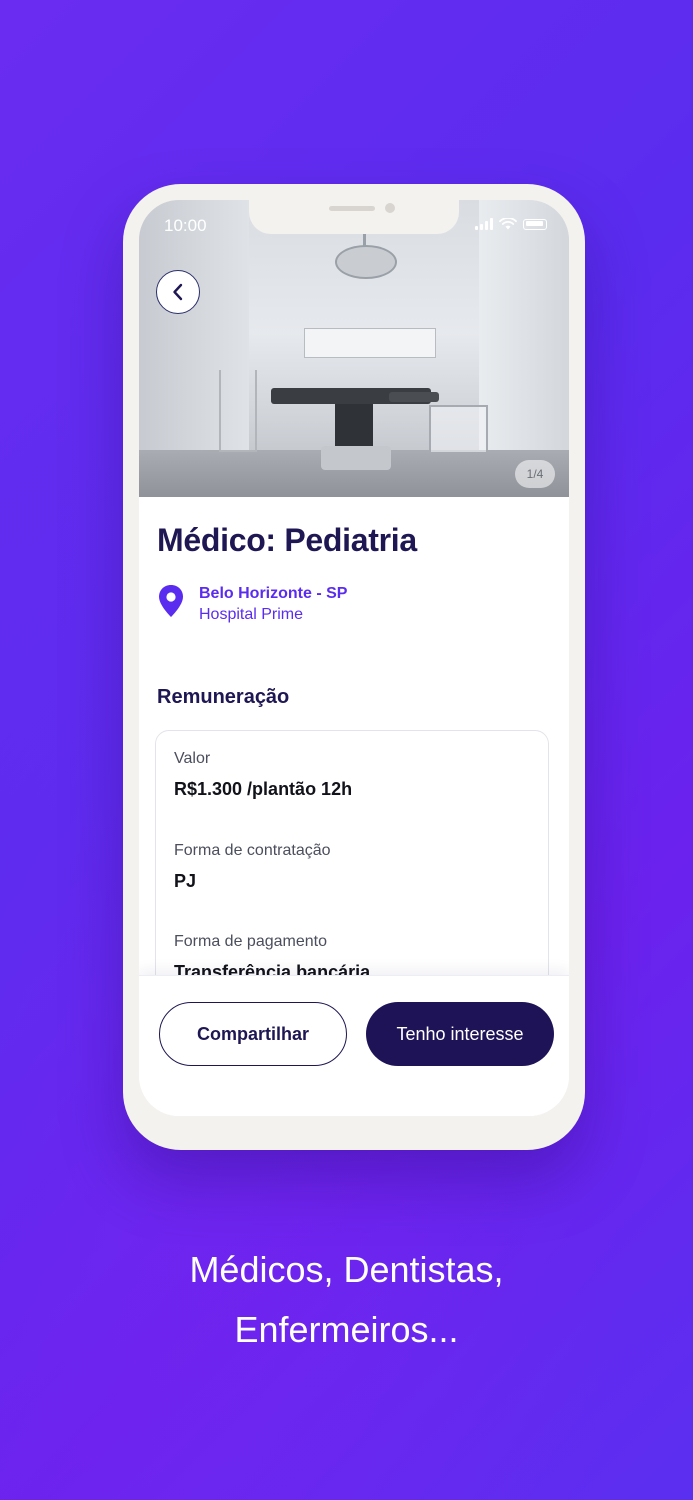 Image resolution: width=693 pixels, height=1500 pixels. I want to click on photo-stand, so click(238, 411).